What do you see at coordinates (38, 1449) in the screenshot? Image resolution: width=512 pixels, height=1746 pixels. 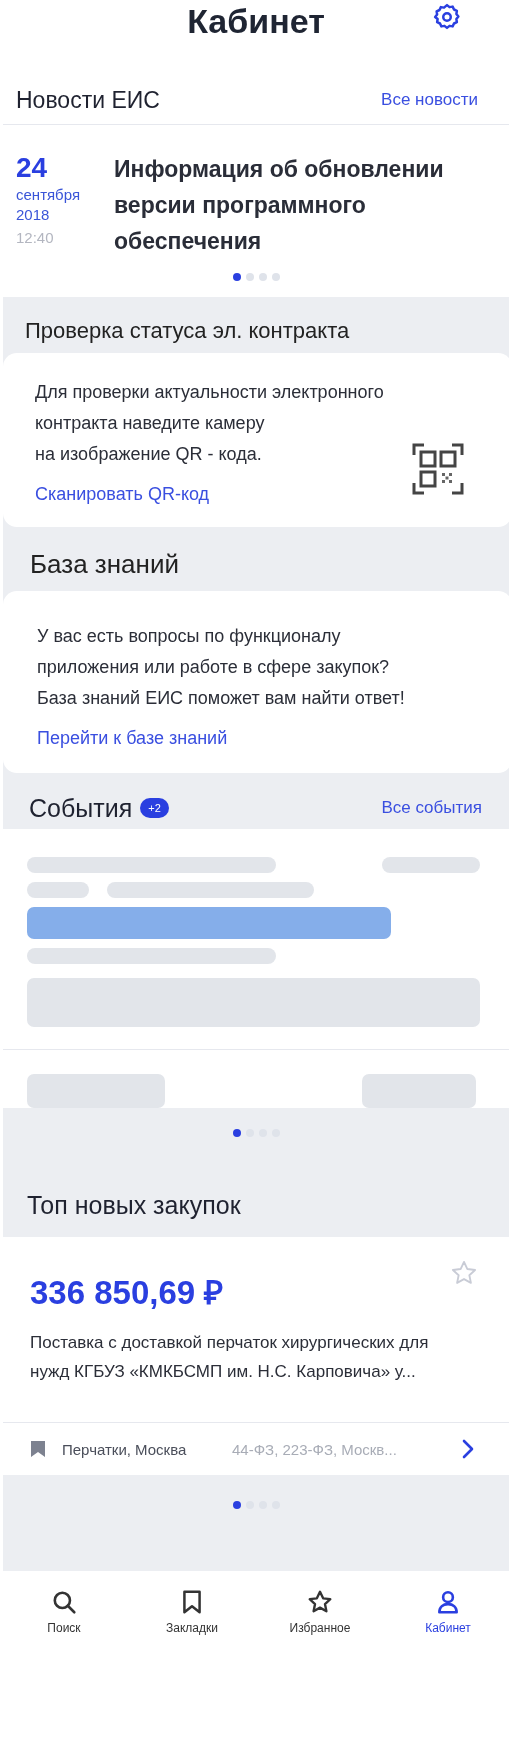 I see `bookmark-icon` at bounding box center [38, 1449].